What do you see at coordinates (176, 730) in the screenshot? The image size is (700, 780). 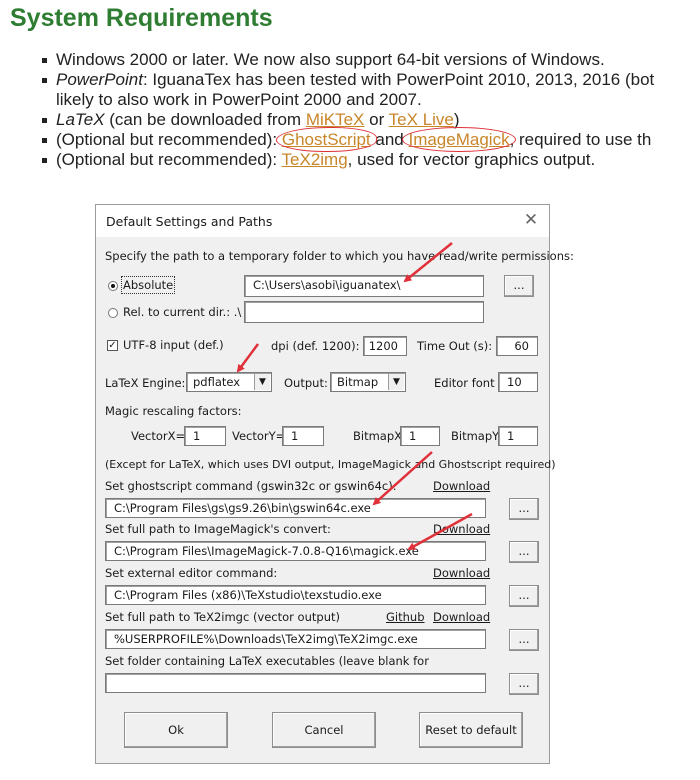 I see `ok-button: Ok` at bounding box center [176, 730].